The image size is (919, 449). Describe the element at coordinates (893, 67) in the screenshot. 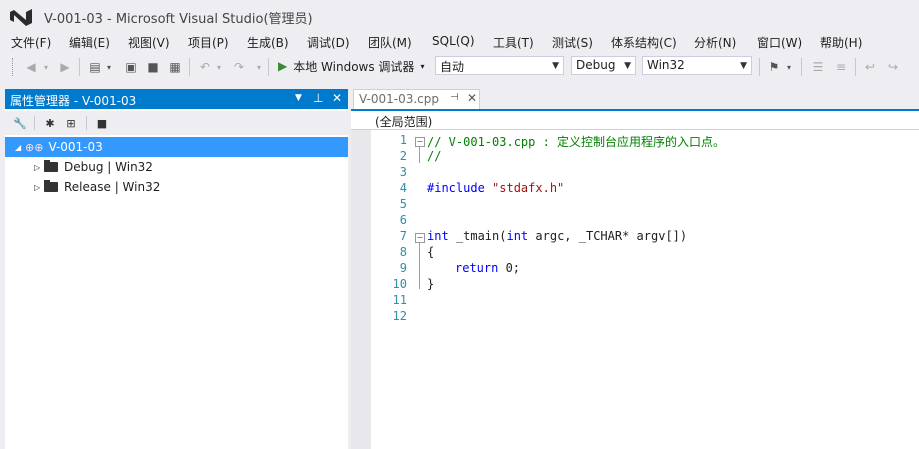

I see `bookmark-next-icon: ↪` at that location.